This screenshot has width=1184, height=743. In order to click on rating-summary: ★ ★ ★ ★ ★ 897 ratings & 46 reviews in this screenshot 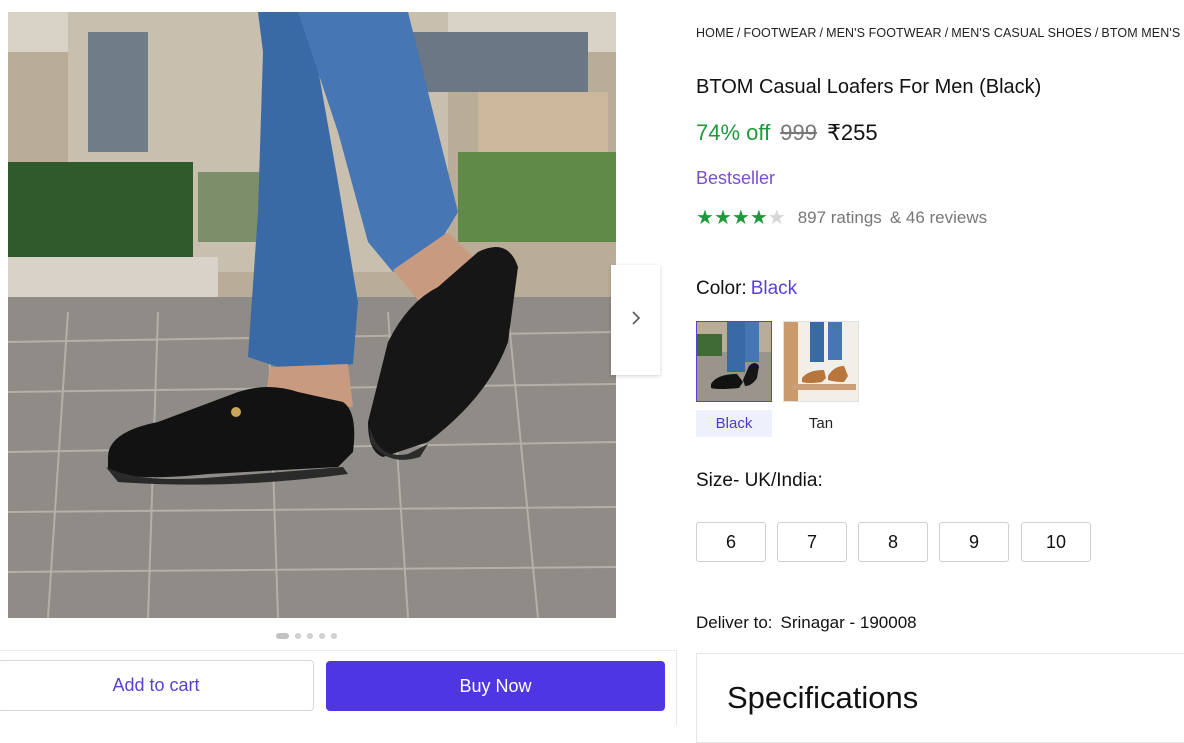, I will do `click(841, 218)`.